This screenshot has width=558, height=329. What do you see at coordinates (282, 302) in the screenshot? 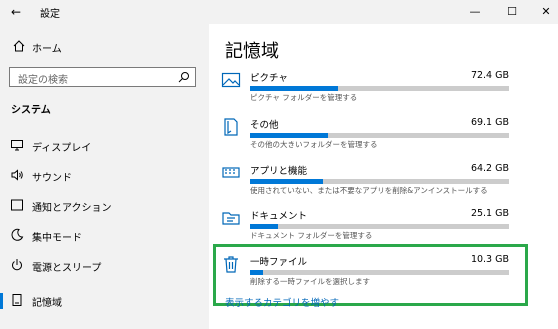
I see `show-more-categories-link: 表示するカテゴリを増やす` at bounding box center [282, 302].